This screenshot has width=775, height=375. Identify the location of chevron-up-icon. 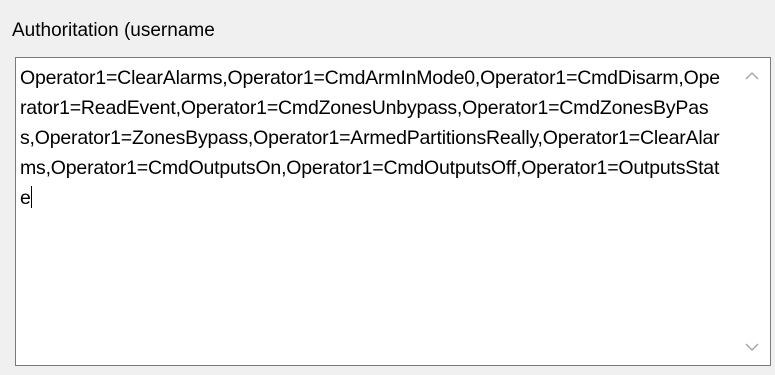
(752, 76).